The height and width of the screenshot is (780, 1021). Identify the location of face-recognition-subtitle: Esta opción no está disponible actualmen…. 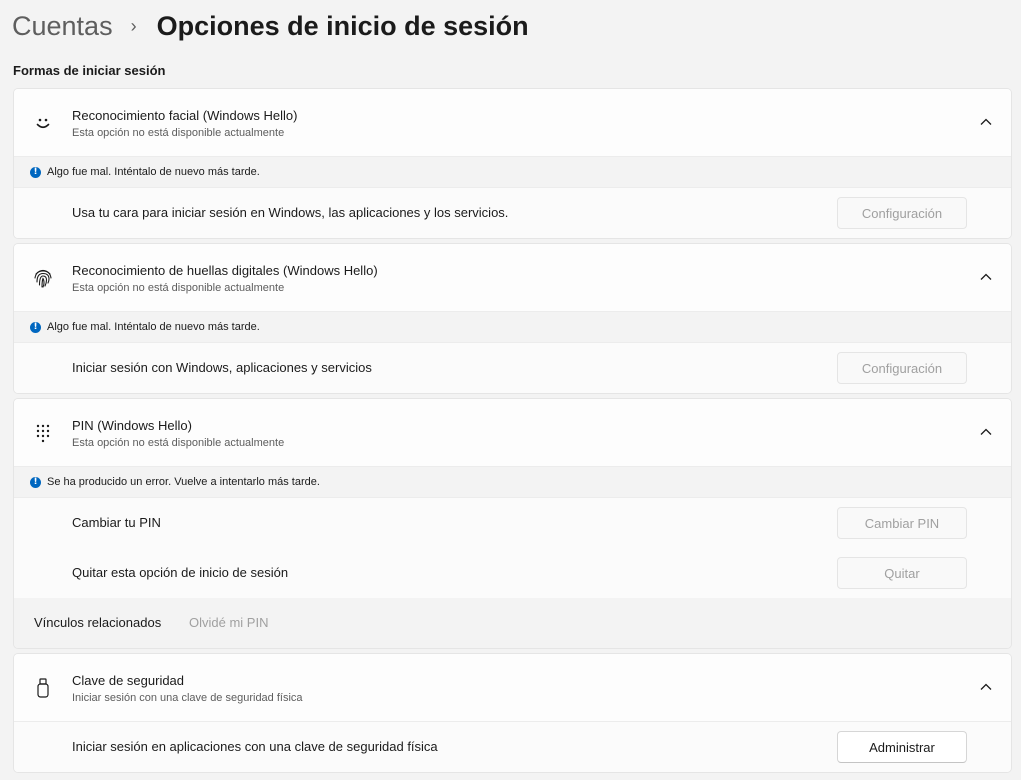
(178, 133).